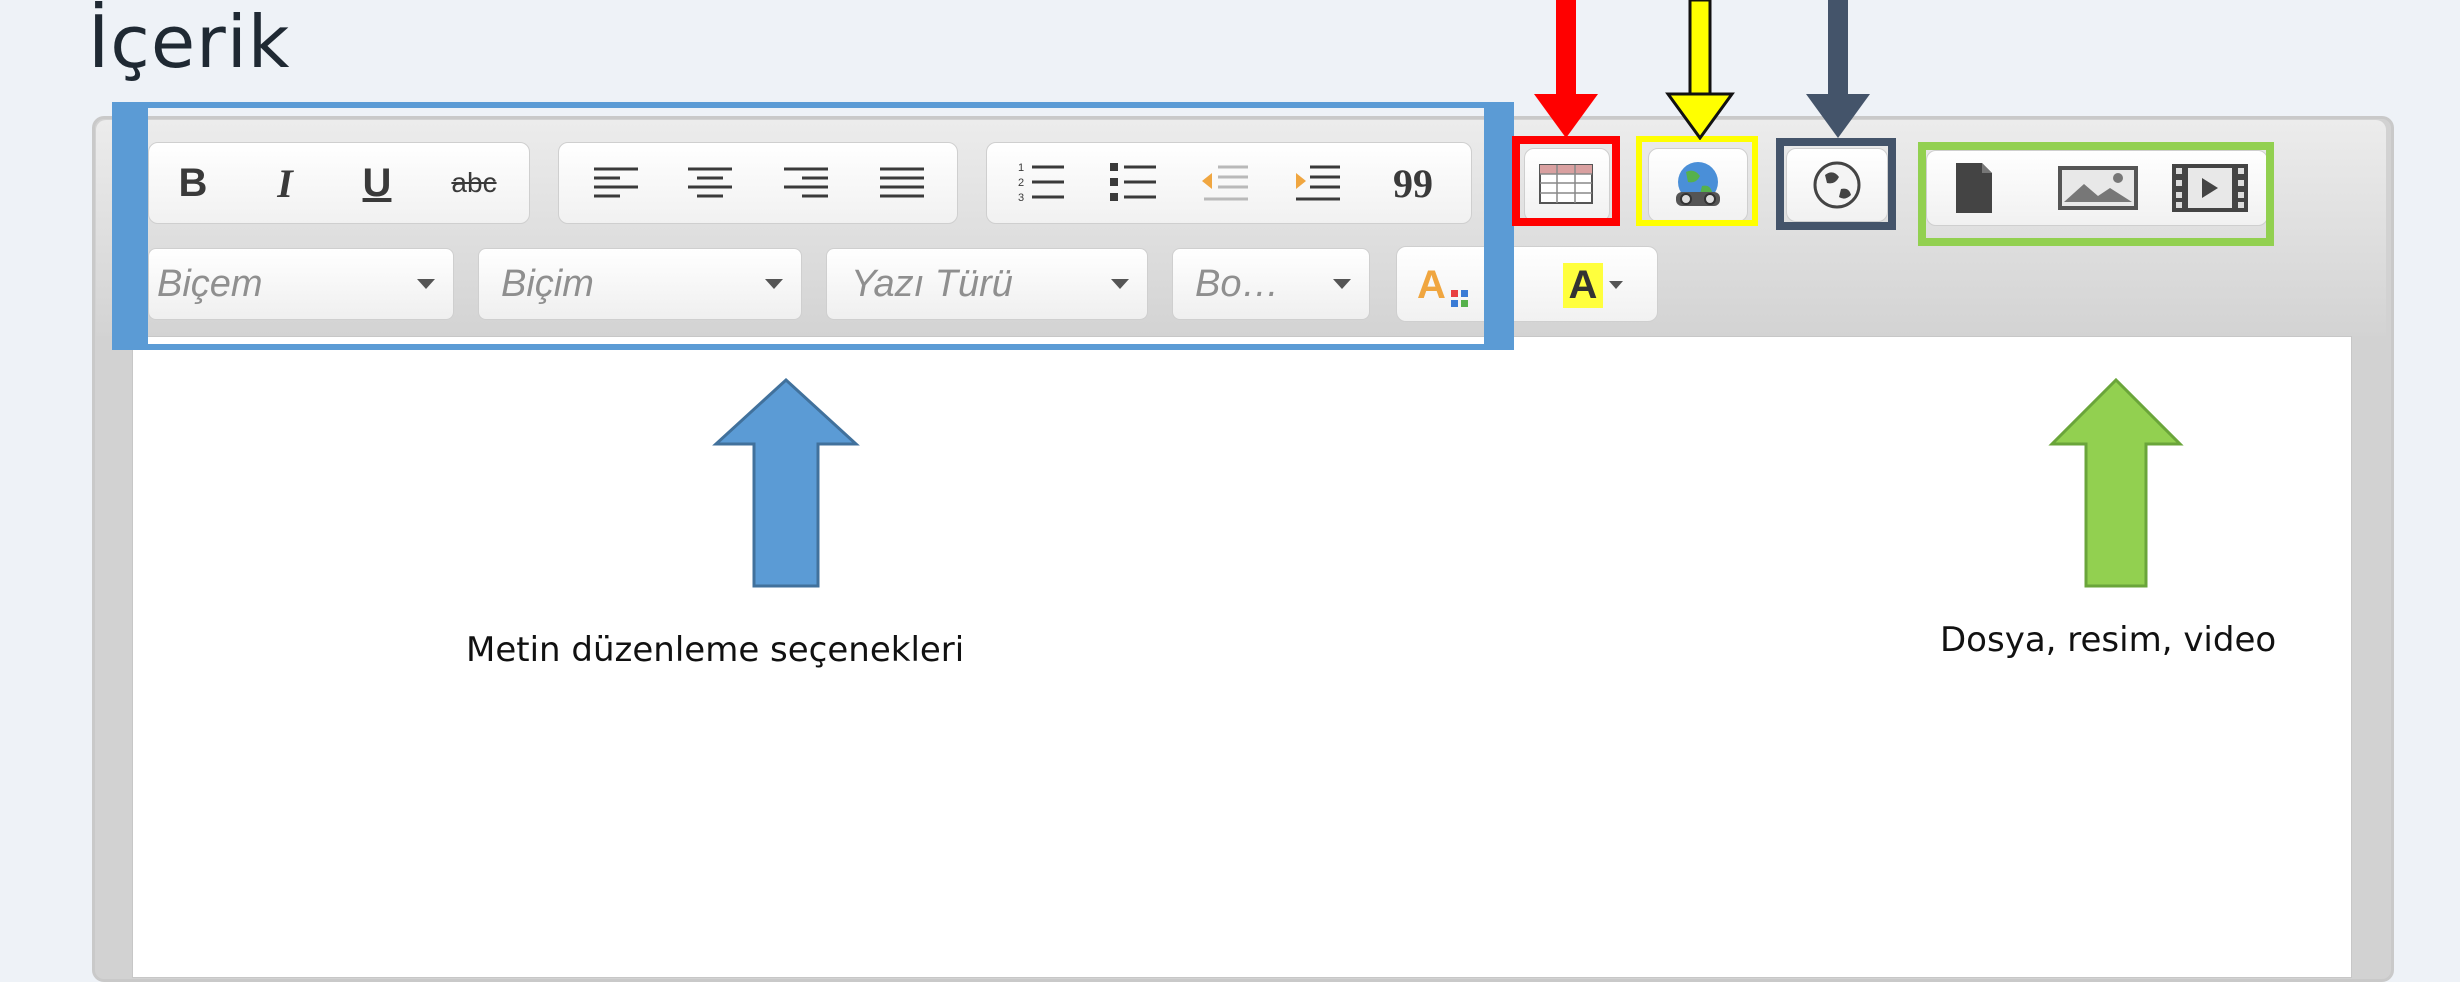 This screenshot has width=2460, height=982. I want to click on table-icon, so click(1566, 184).